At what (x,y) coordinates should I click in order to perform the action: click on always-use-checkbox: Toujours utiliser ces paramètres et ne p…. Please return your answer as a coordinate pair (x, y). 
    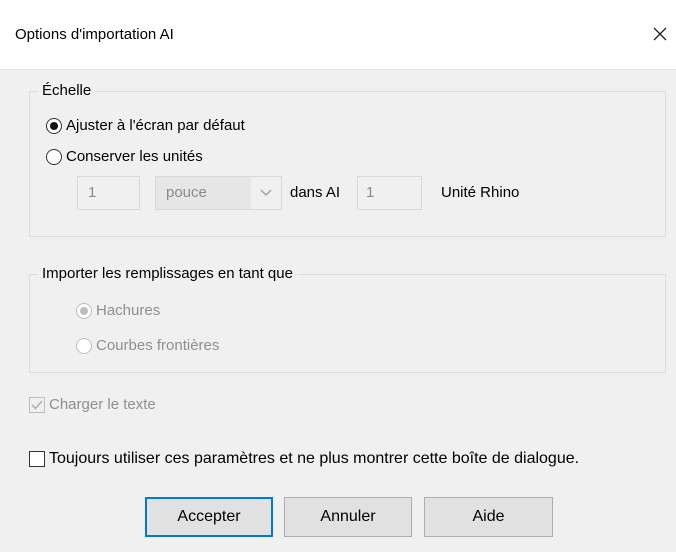
    Looking at the image, I should click on (304, 459).